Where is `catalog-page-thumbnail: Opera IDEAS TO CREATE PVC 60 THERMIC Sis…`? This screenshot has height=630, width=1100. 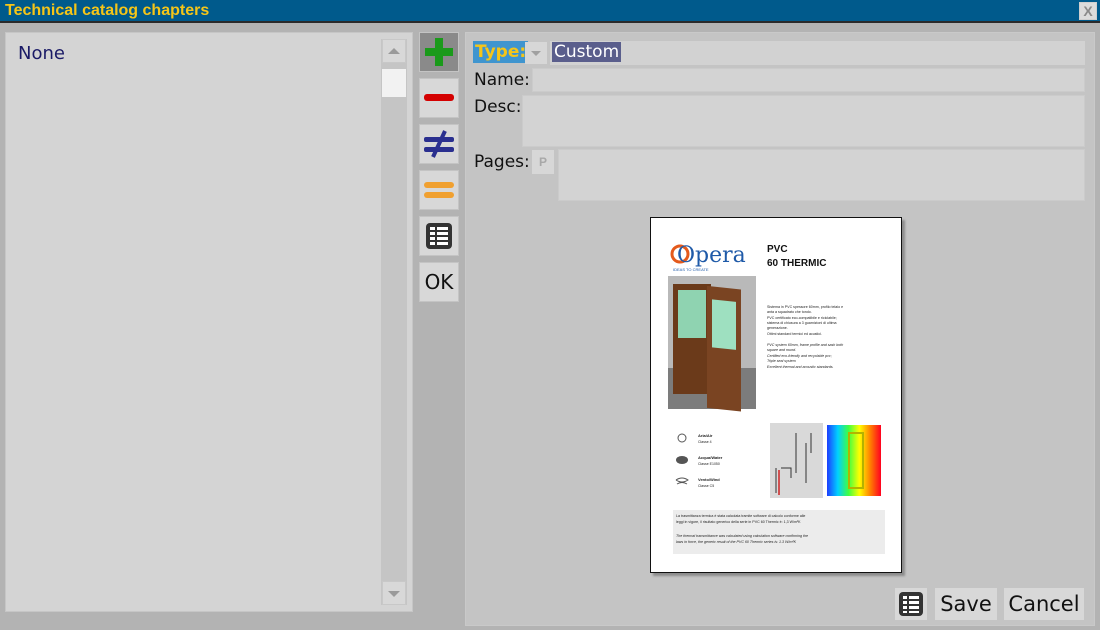 catalog-page-thumbnail: Opera IDEAS TO CREATE PVC 60 THERMIC Sis… is located at coordinates (776, 398).